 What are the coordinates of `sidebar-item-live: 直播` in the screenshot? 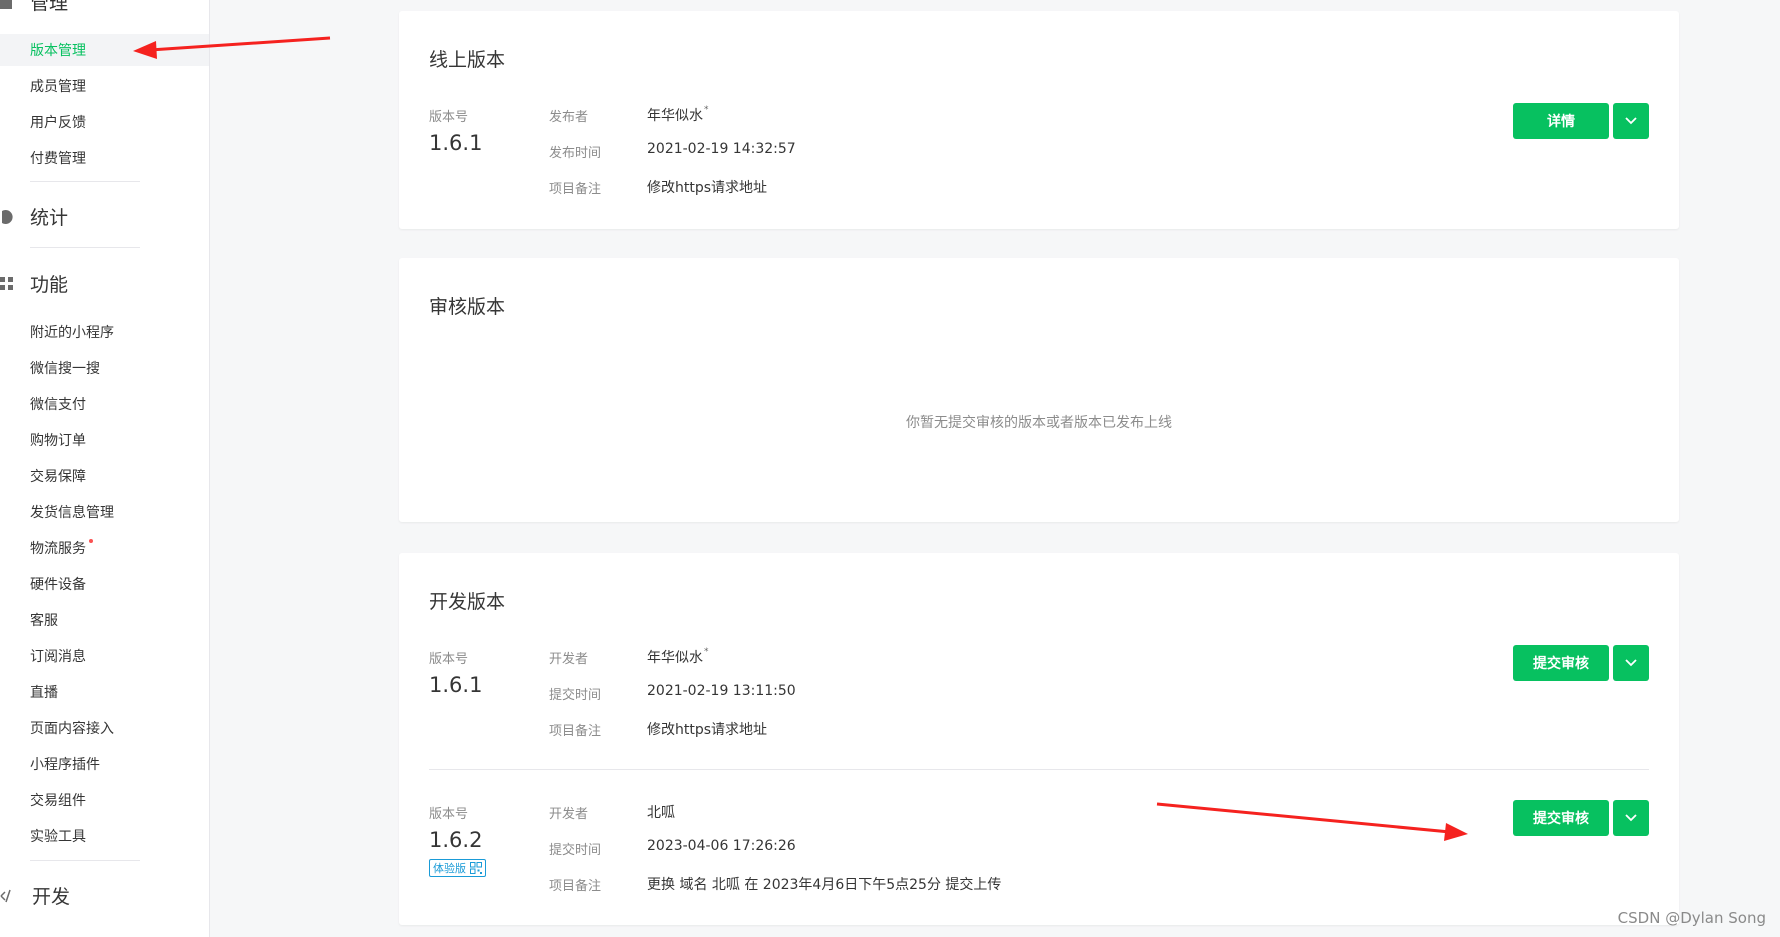 It's located at (44, 692).